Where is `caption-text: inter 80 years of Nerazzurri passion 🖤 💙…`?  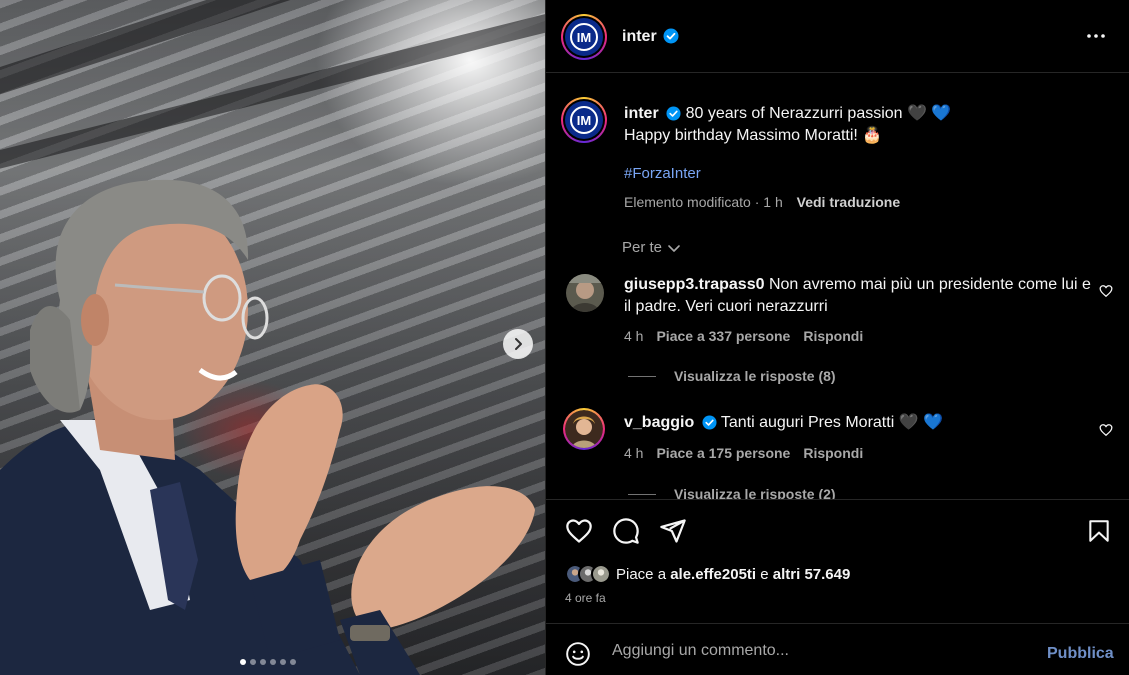 caption-text: inter 80 years of Nerazzurri passion 🖤 💙… is located at coordinates (869, 125).